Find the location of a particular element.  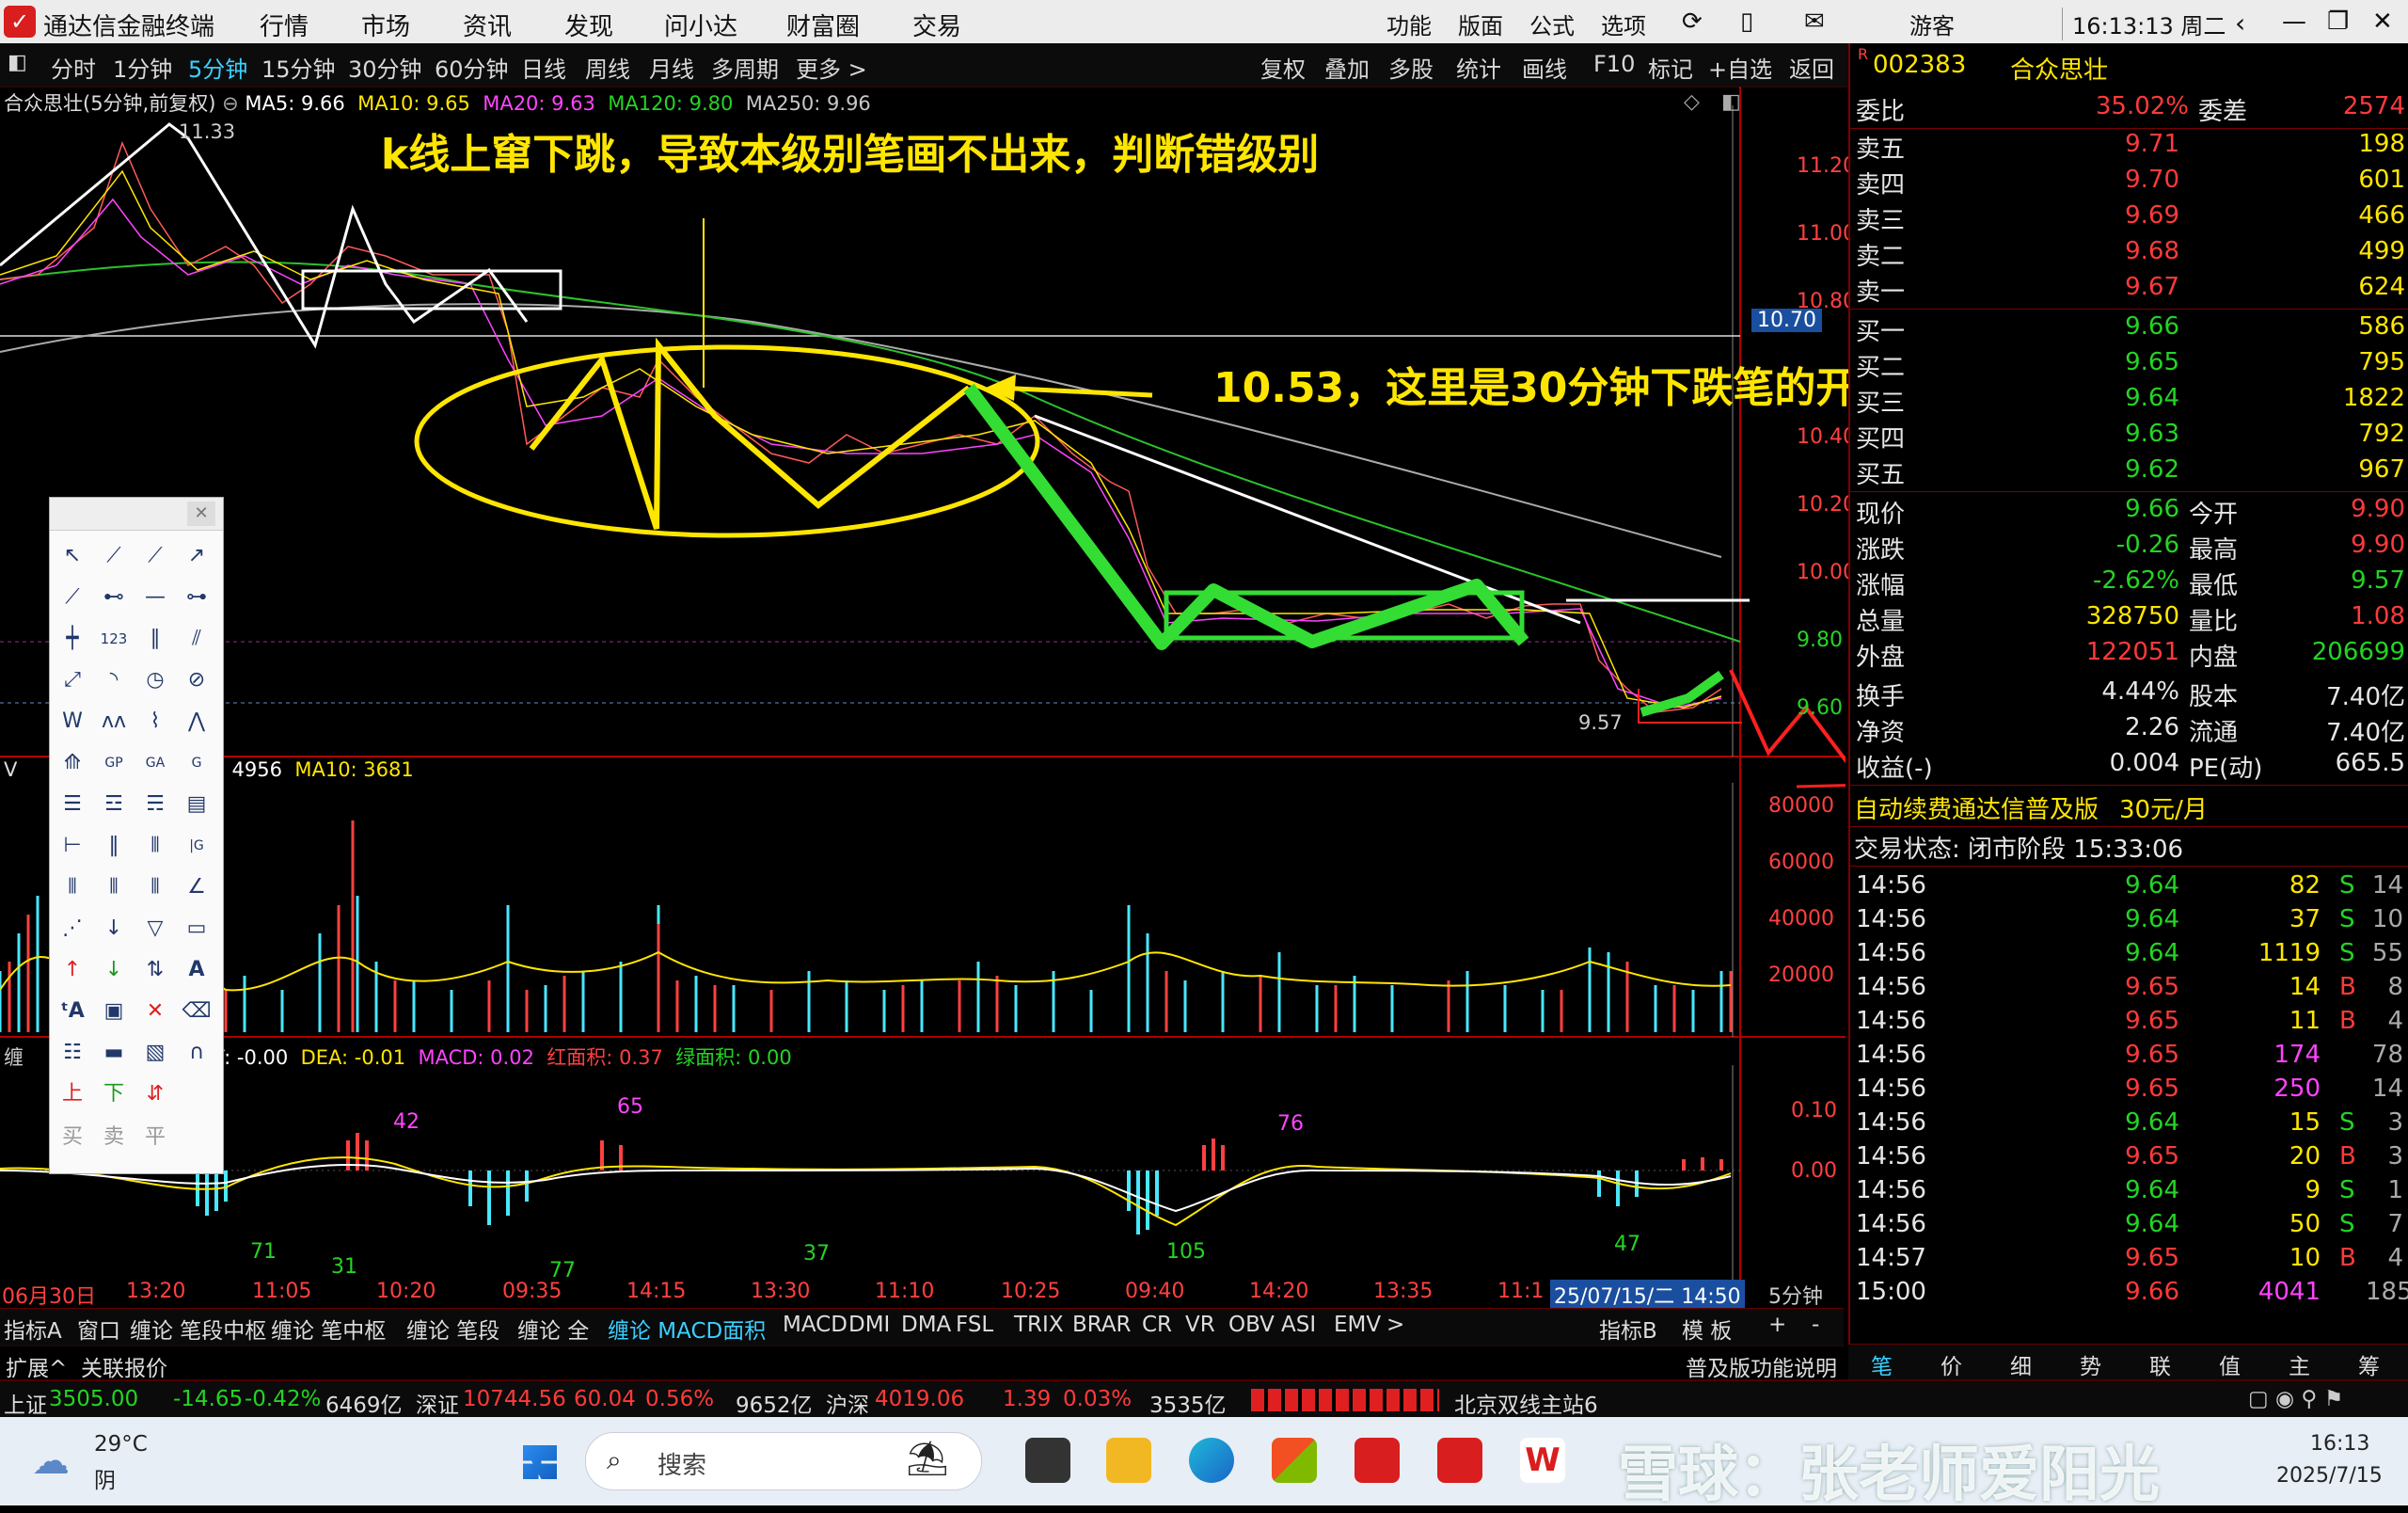

quote-tab: 主 is located at coordinates (2300, 1364).